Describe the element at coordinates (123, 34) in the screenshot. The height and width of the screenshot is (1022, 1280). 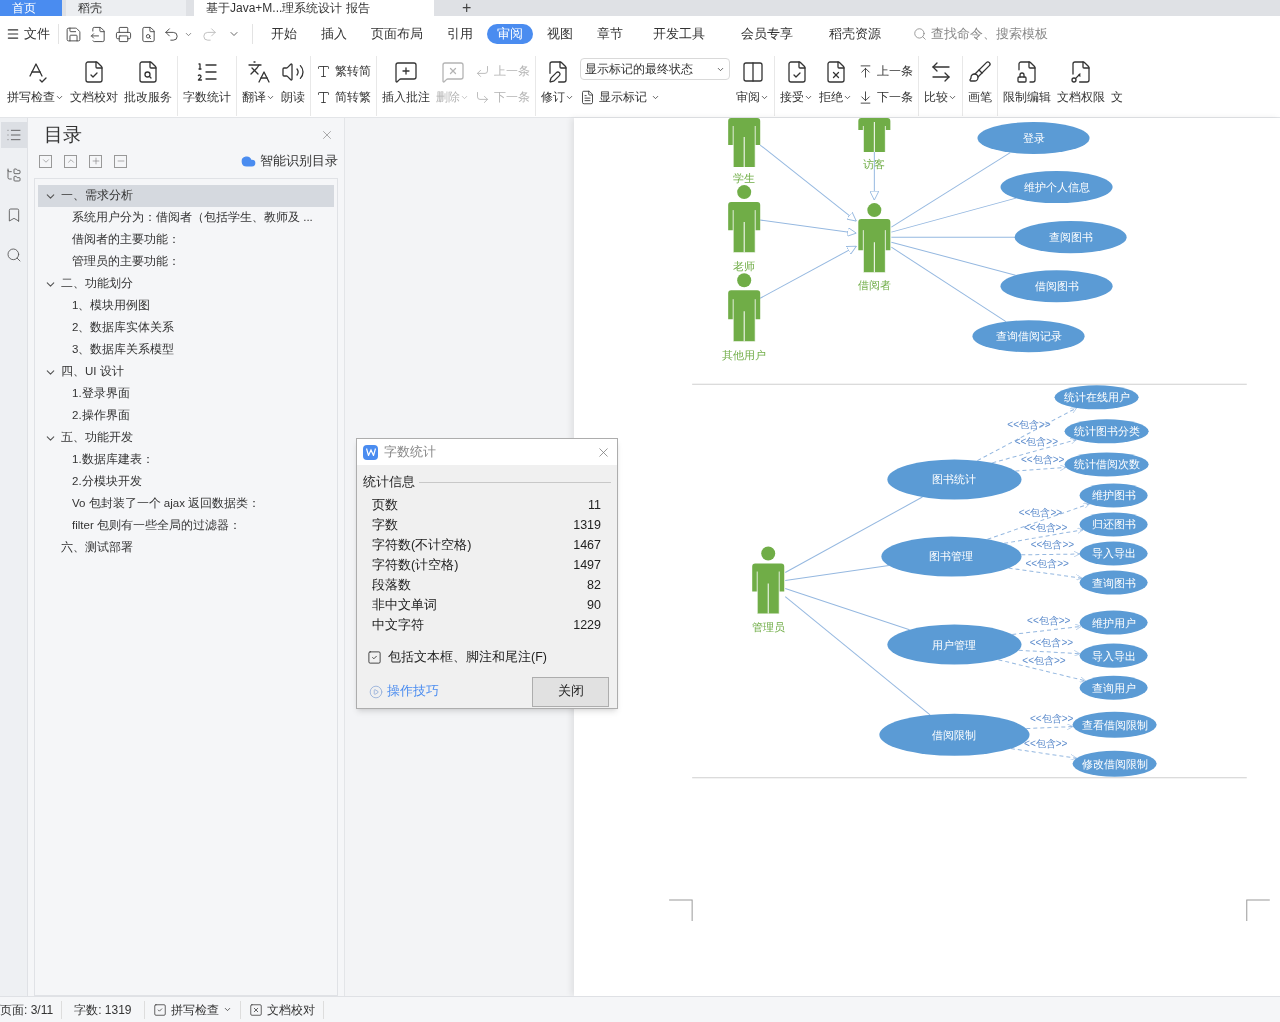
I see `print-icon` at that location.